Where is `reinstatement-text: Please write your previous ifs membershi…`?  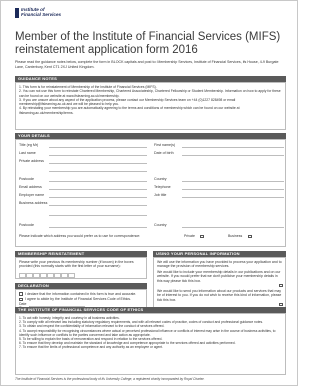 reinstatement-text: Please write your previous ifs membershi… is located at coordinates (76, 264).